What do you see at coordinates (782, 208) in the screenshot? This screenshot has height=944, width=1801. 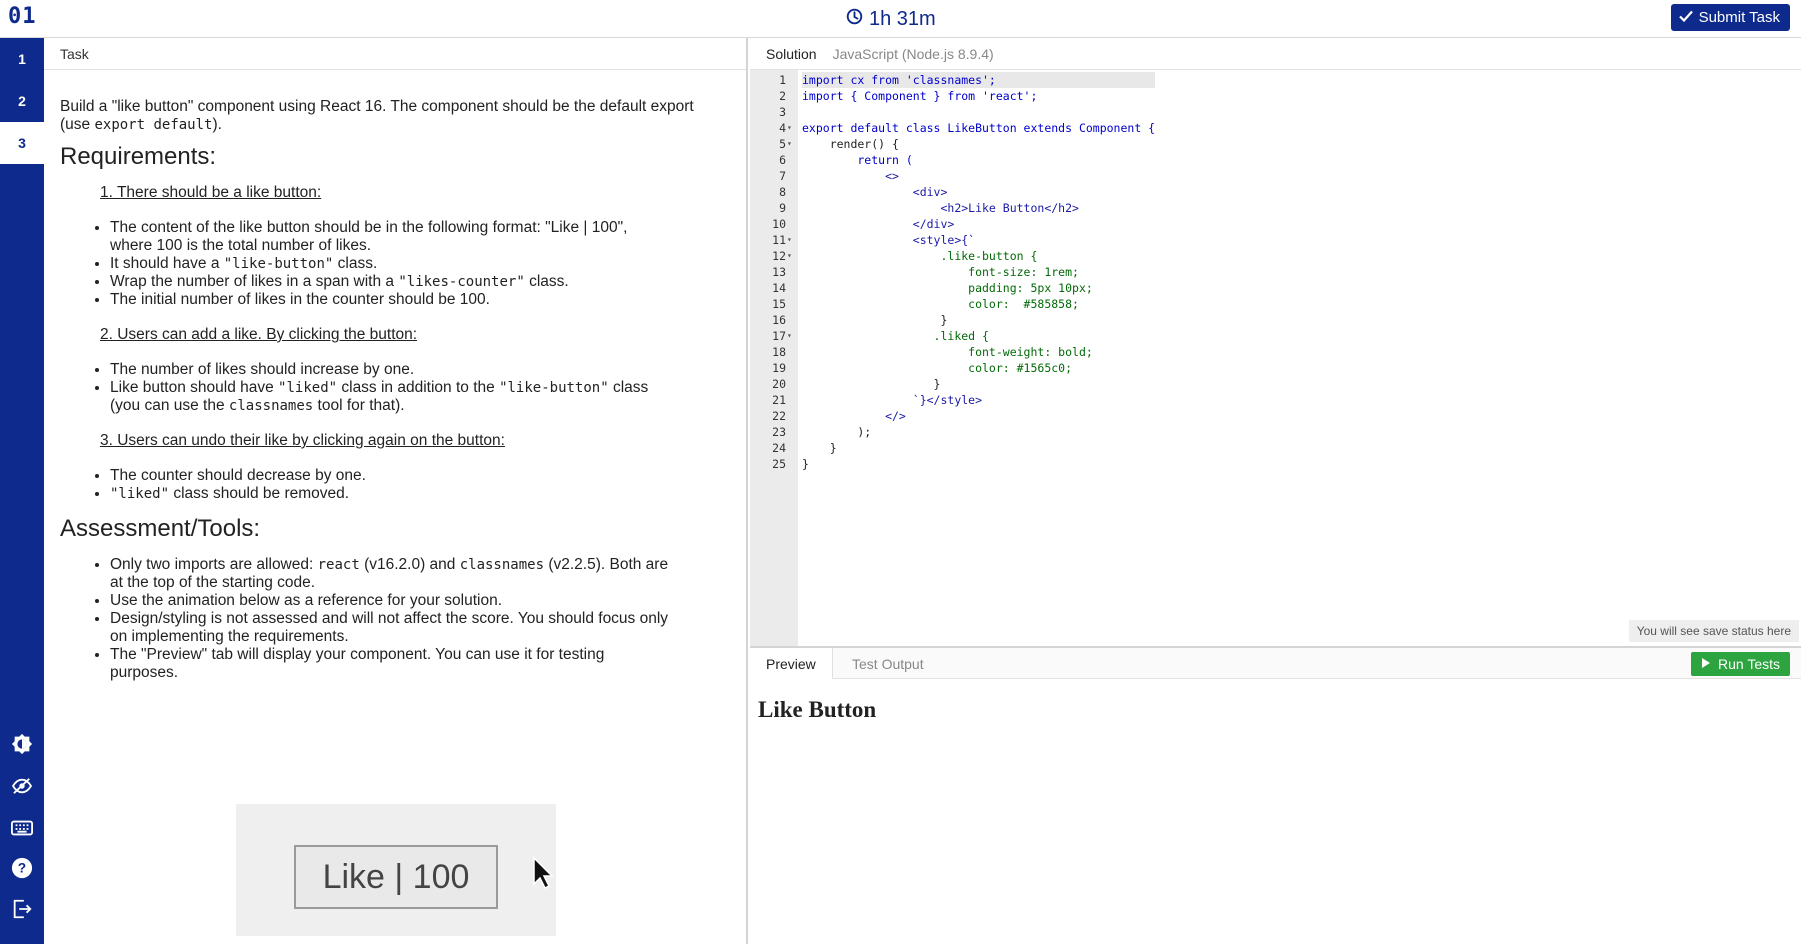 I see `line-number: 9` at bounding box center [782, 208].